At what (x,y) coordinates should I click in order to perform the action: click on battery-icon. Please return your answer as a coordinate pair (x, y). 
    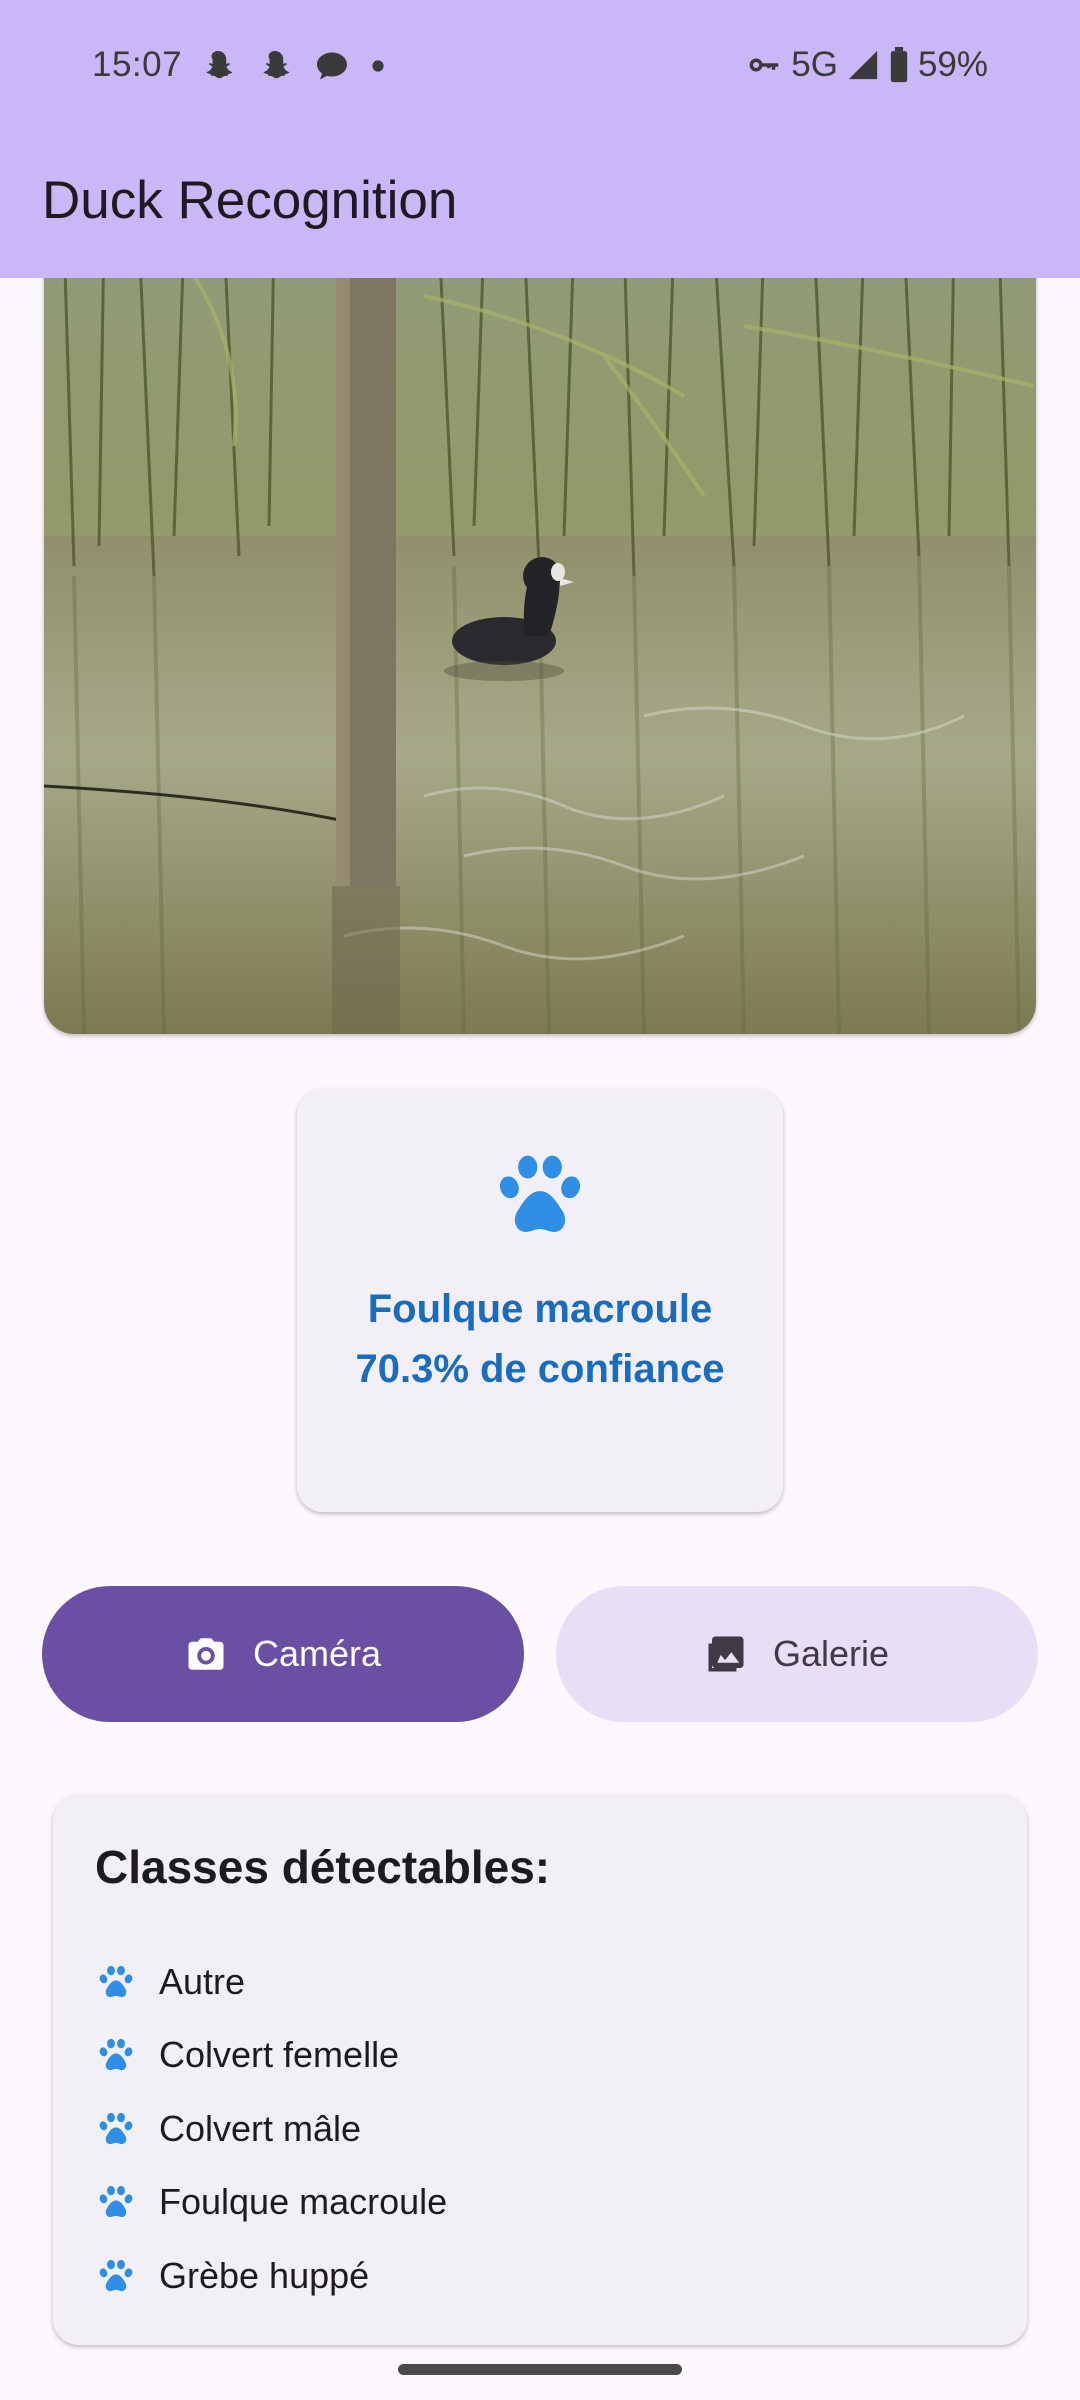
    Looking at the image, I should click on (899, 65).